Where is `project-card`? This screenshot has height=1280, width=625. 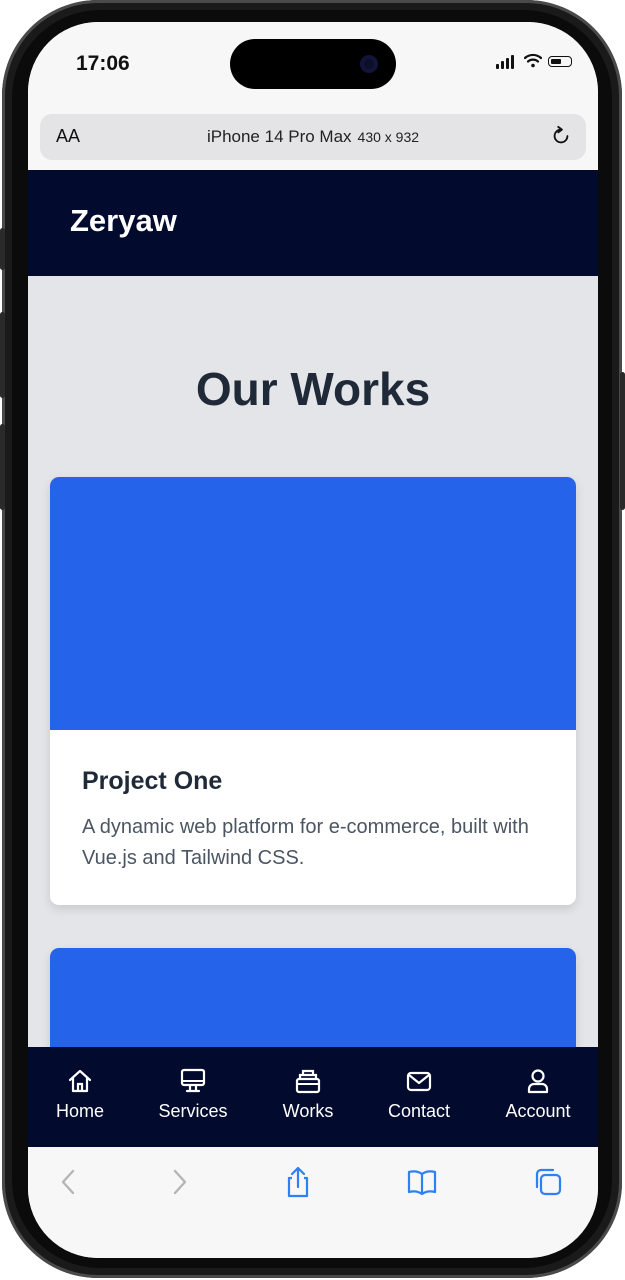
project-card is located at coordinates (313, 997).